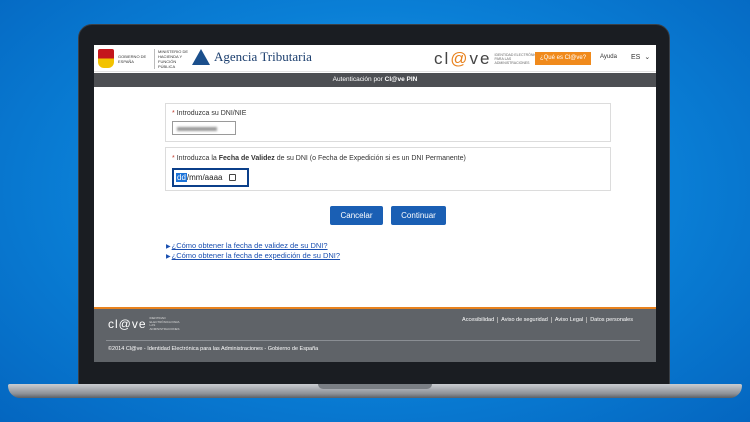 Image resolution: width=750 pixels, height=422 pixels. I want to click on ministerio-text: MINISTERIO DE HACIENDA Y FUNCIÓN PÚBLICA, so click(171, 58).